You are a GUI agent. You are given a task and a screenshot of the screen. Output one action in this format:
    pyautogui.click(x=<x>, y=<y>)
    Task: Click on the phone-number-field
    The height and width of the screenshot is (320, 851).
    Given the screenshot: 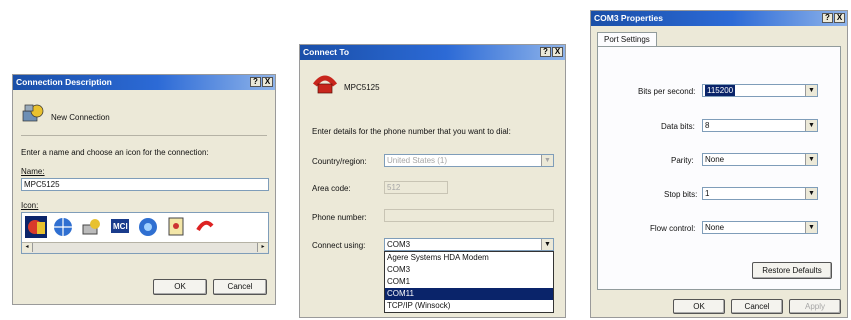 What is the action you would take?
    pyautogui.click(x=469, y=215)
    